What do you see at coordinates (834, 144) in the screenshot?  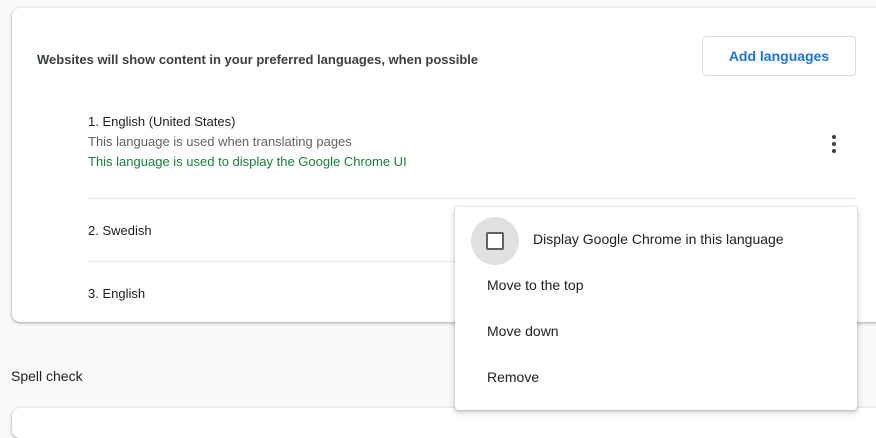 I see `more-vert-icon` at bounding box center [834, 144].